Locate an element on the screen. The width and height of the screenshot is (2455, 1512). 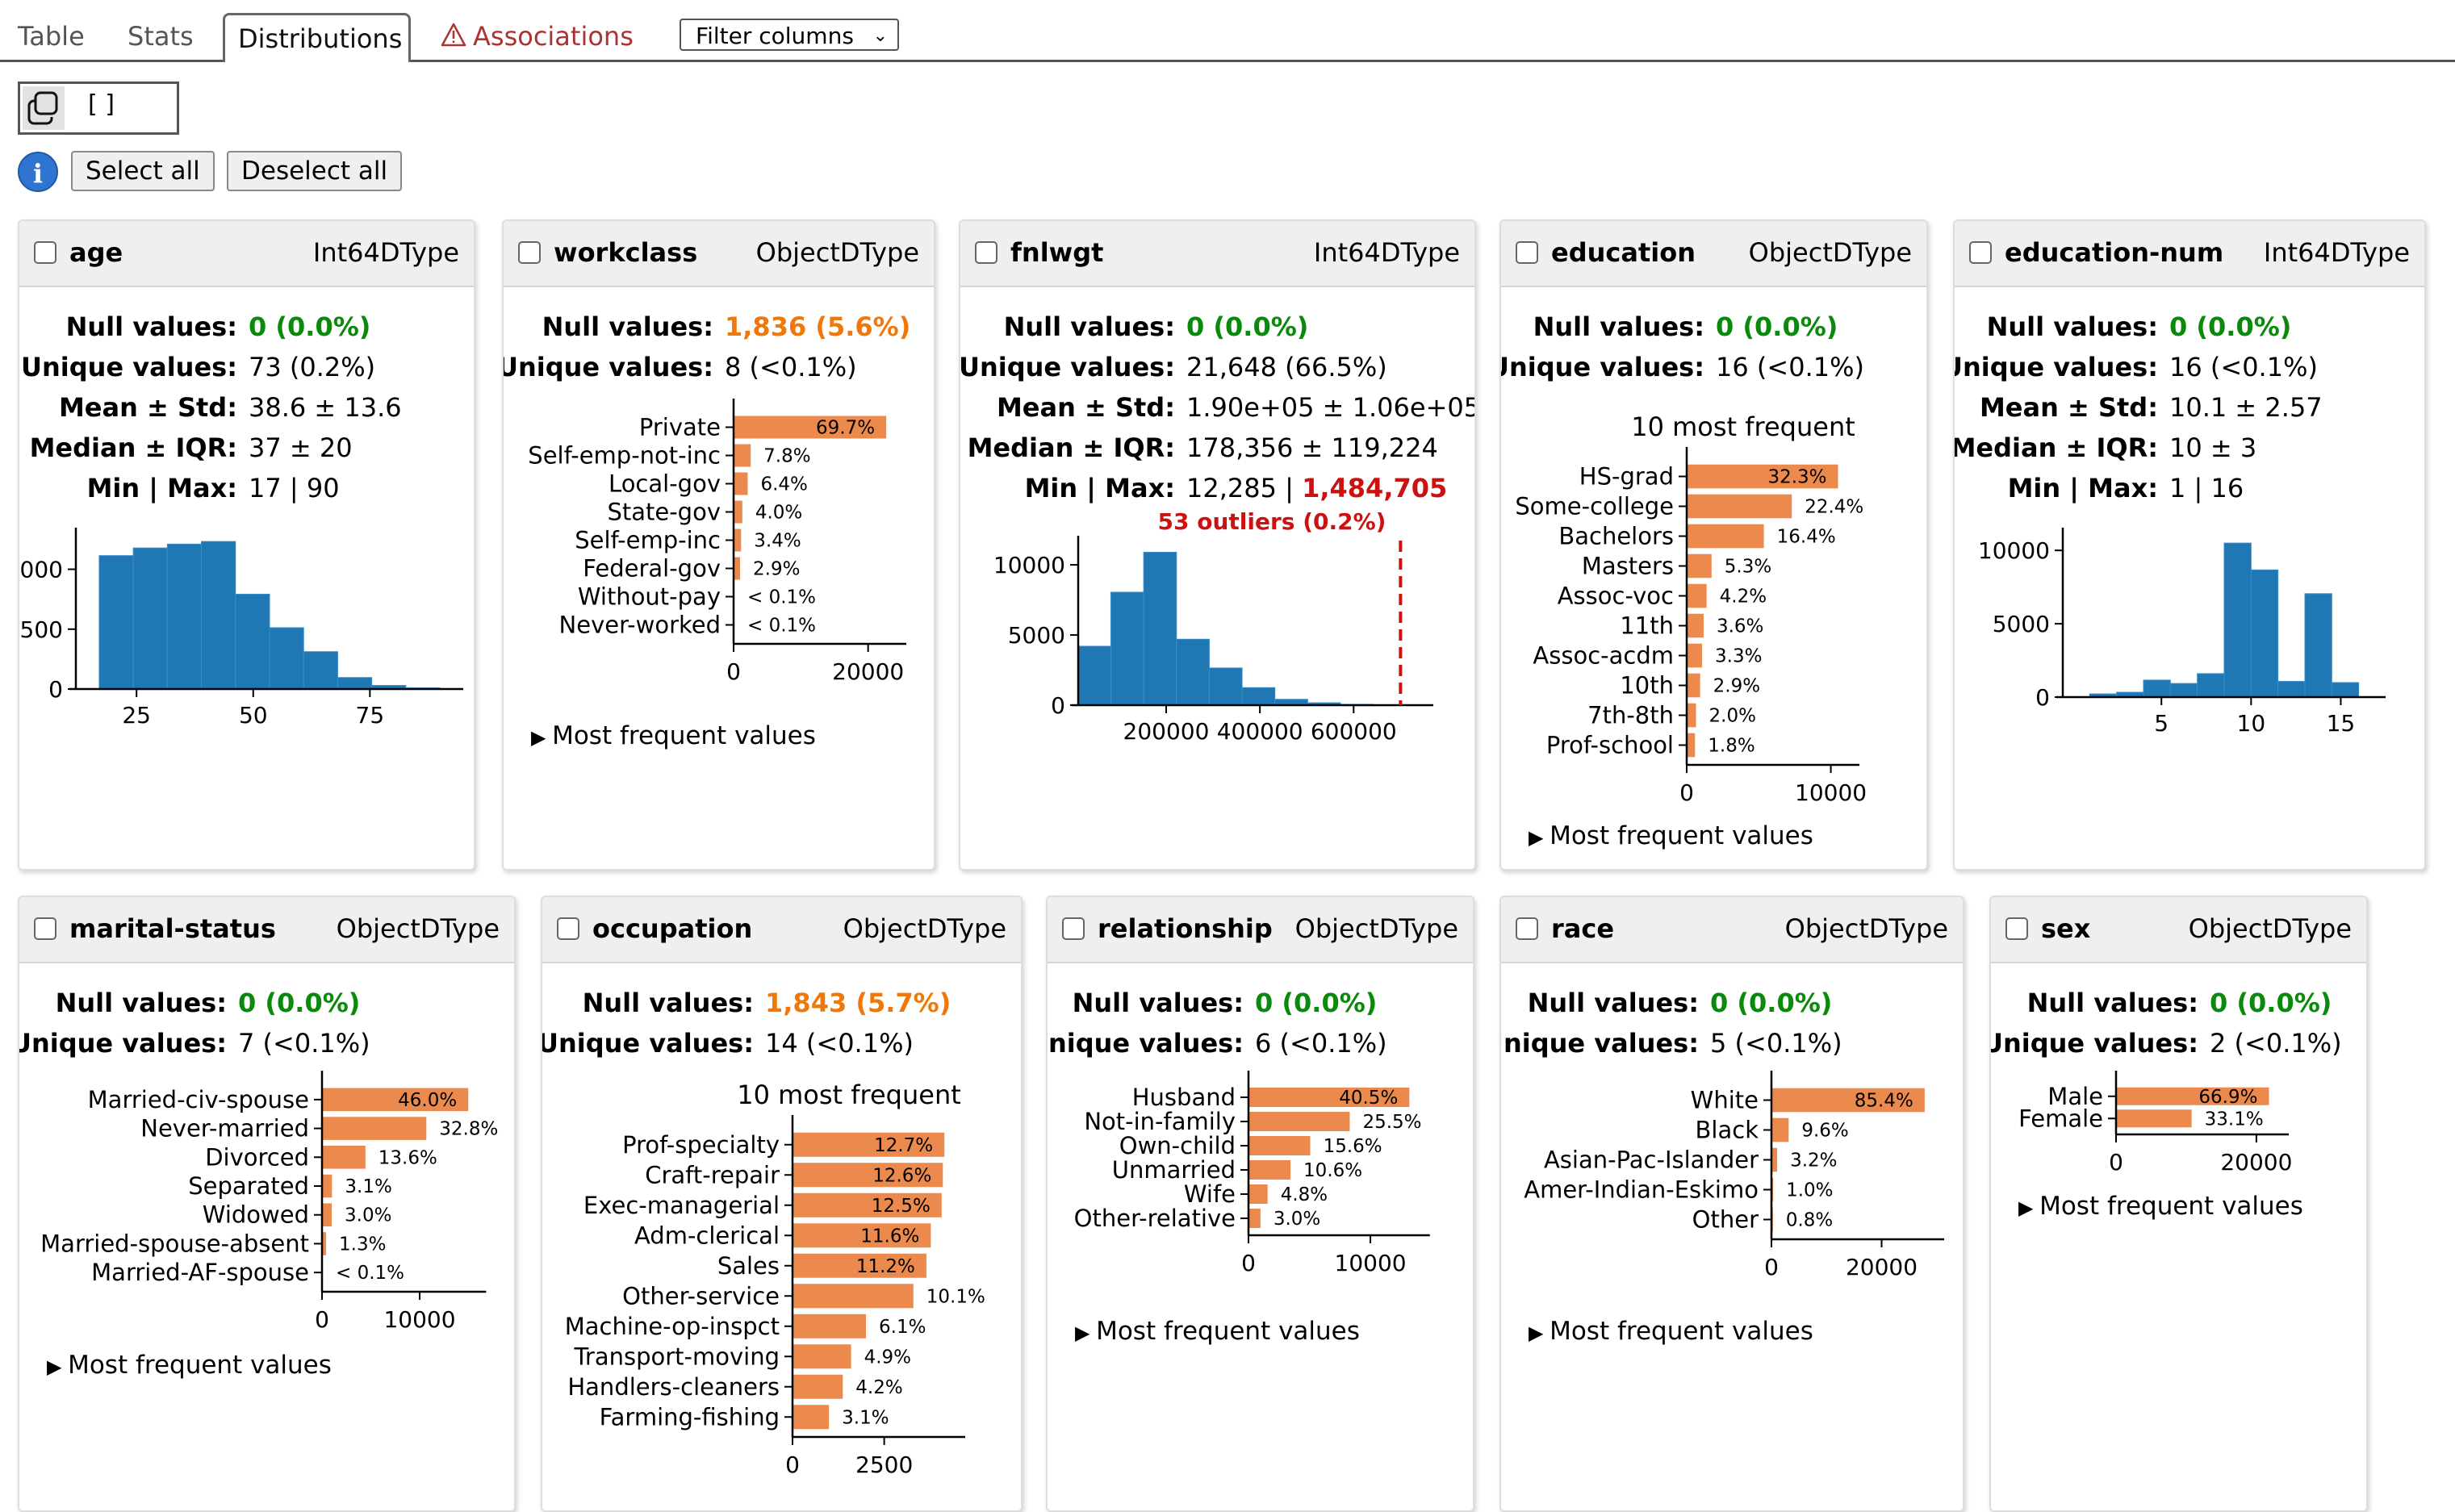
stat-value: 16 (<0.1%) is located at coordinates (1790, 367).